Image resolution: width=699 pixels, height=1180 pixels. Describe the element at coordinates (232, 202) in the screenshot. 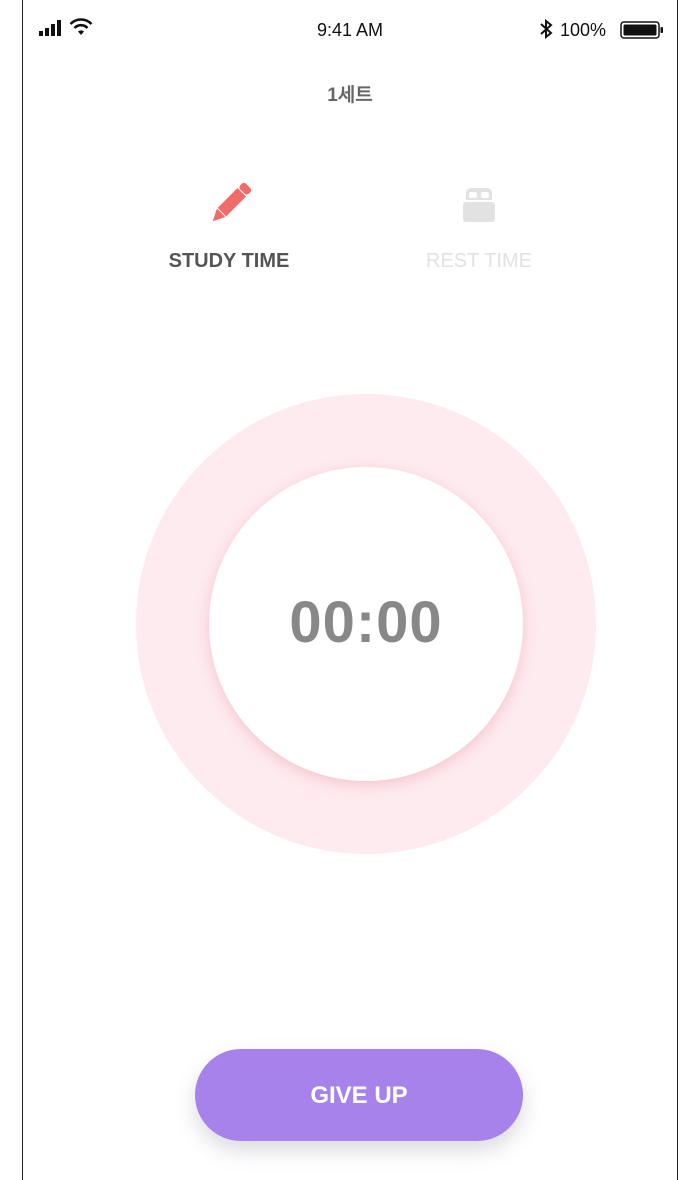

I see `pencil-icon` at that location.